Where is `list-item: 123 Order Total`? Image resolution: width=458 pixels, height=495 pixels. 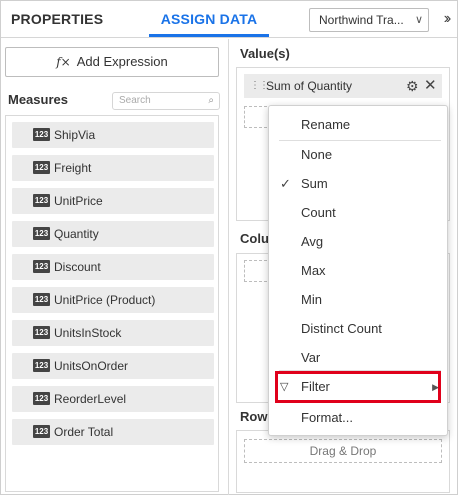 list-item: 123 Order Total is located at coordinates (113, 432).